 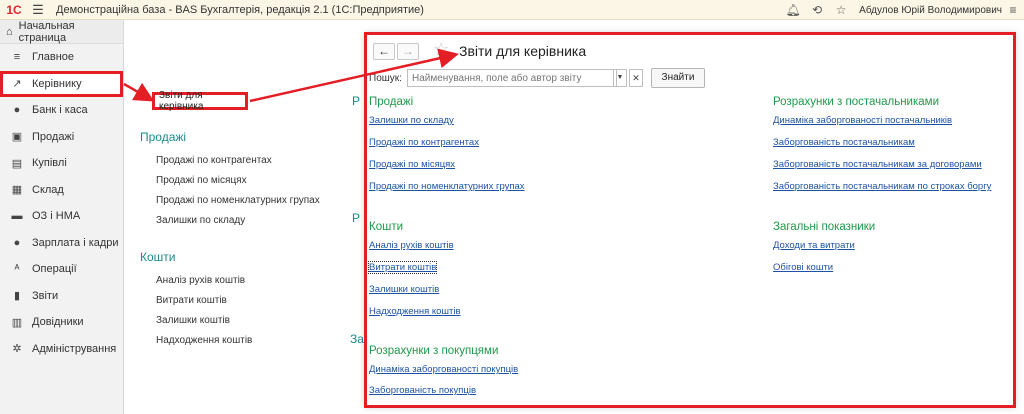 I want to click on reports-for-manager-link: Звіти для керівника, so click(x=200, y=101).